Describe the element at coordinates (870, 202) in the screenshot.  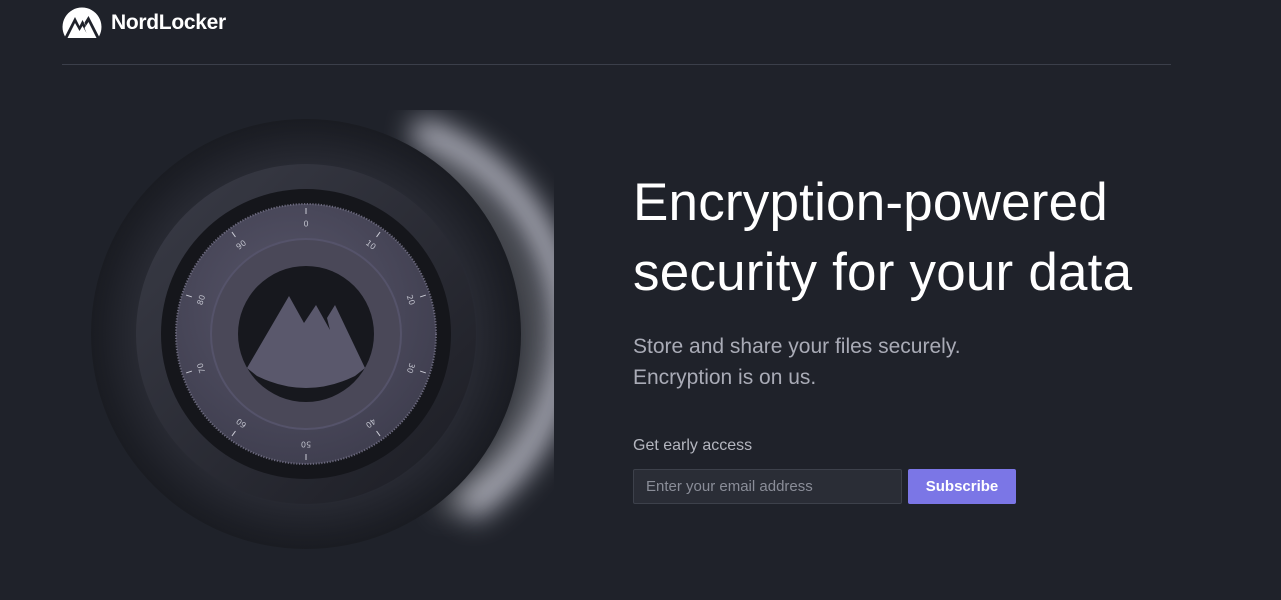
I see `hero-title-line-1: Encryption-powered` at that location.